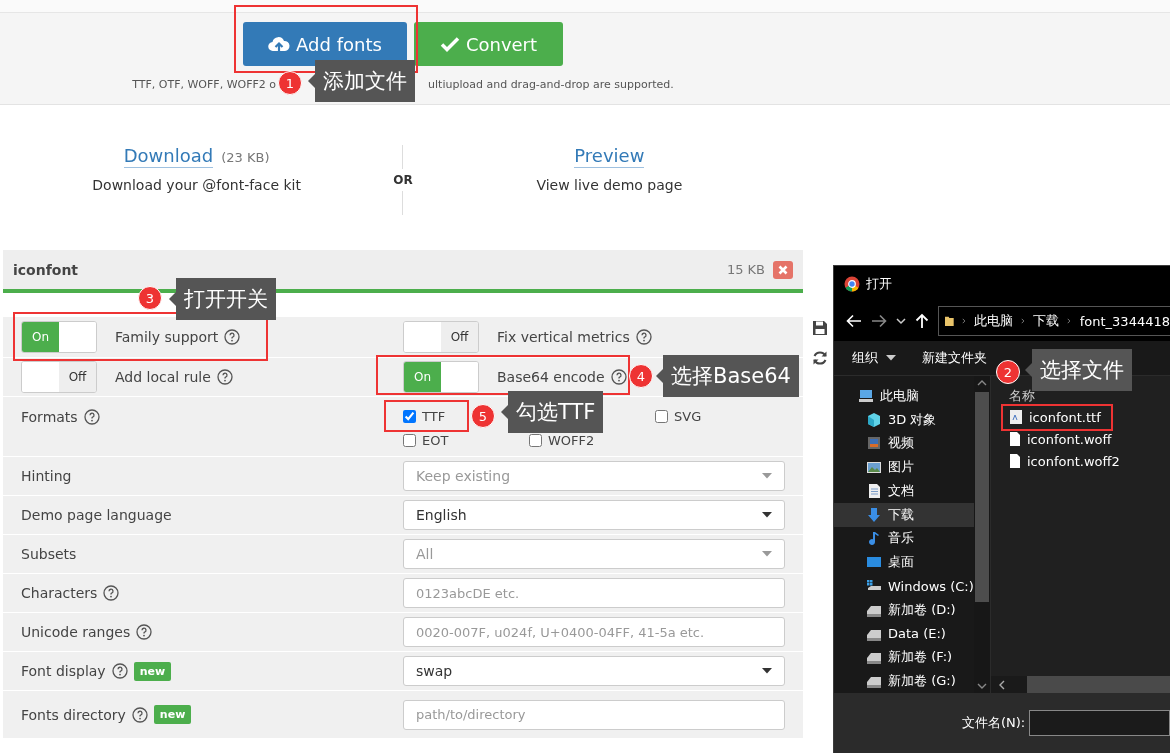  What do you see at coordinates (563, 337) in the screenshot?
I see `setting-label: Fix vertical metrics` at bounding box center [563, 337].